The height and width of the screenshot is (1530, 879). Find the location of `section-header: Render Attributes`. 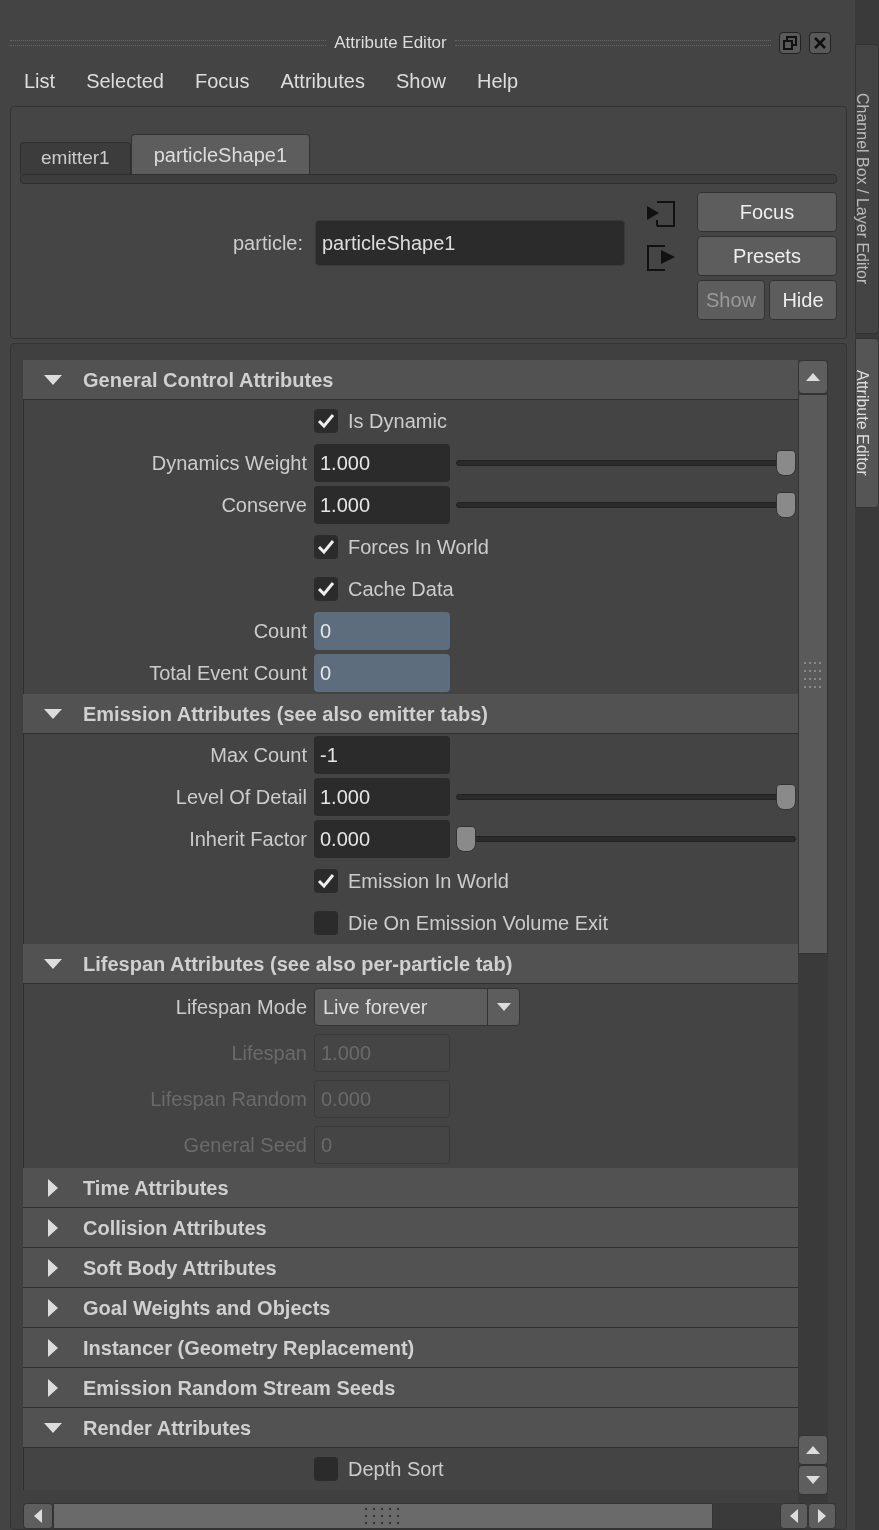

section-header: Render Attributes is located at coordinates (410, 1428).